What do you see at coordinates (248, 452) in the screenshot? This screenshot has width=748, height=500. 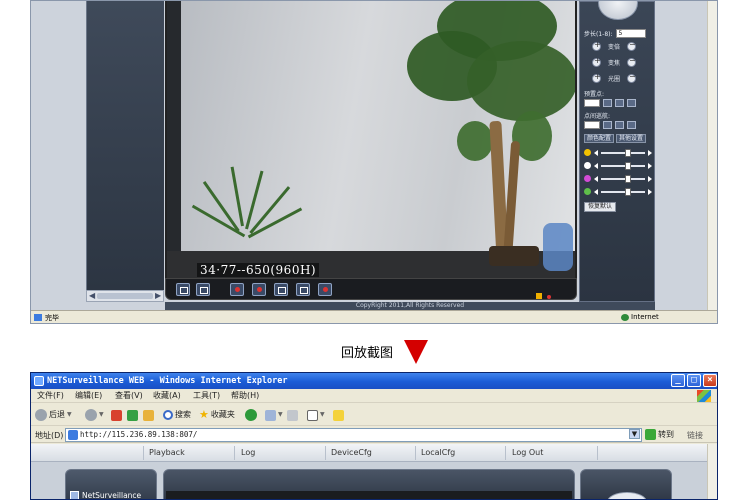 I see `nav-log: Log` at bounding box center [248, 452].